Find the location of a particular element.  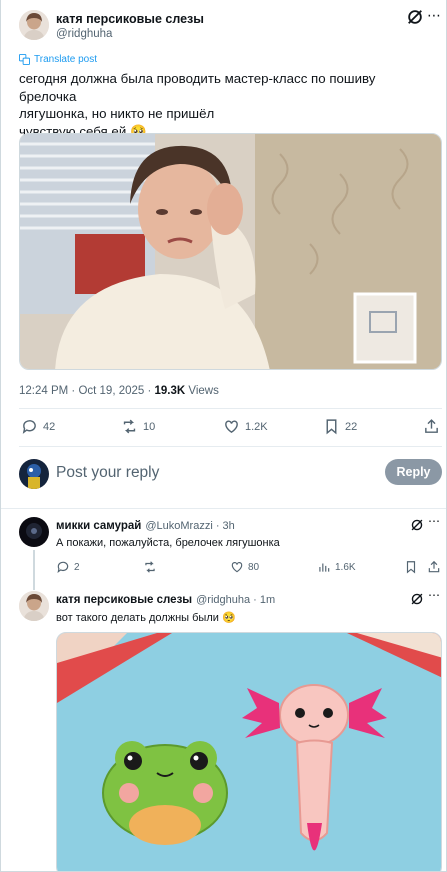

reply-action: 42 is located at coordinates (38, 426).